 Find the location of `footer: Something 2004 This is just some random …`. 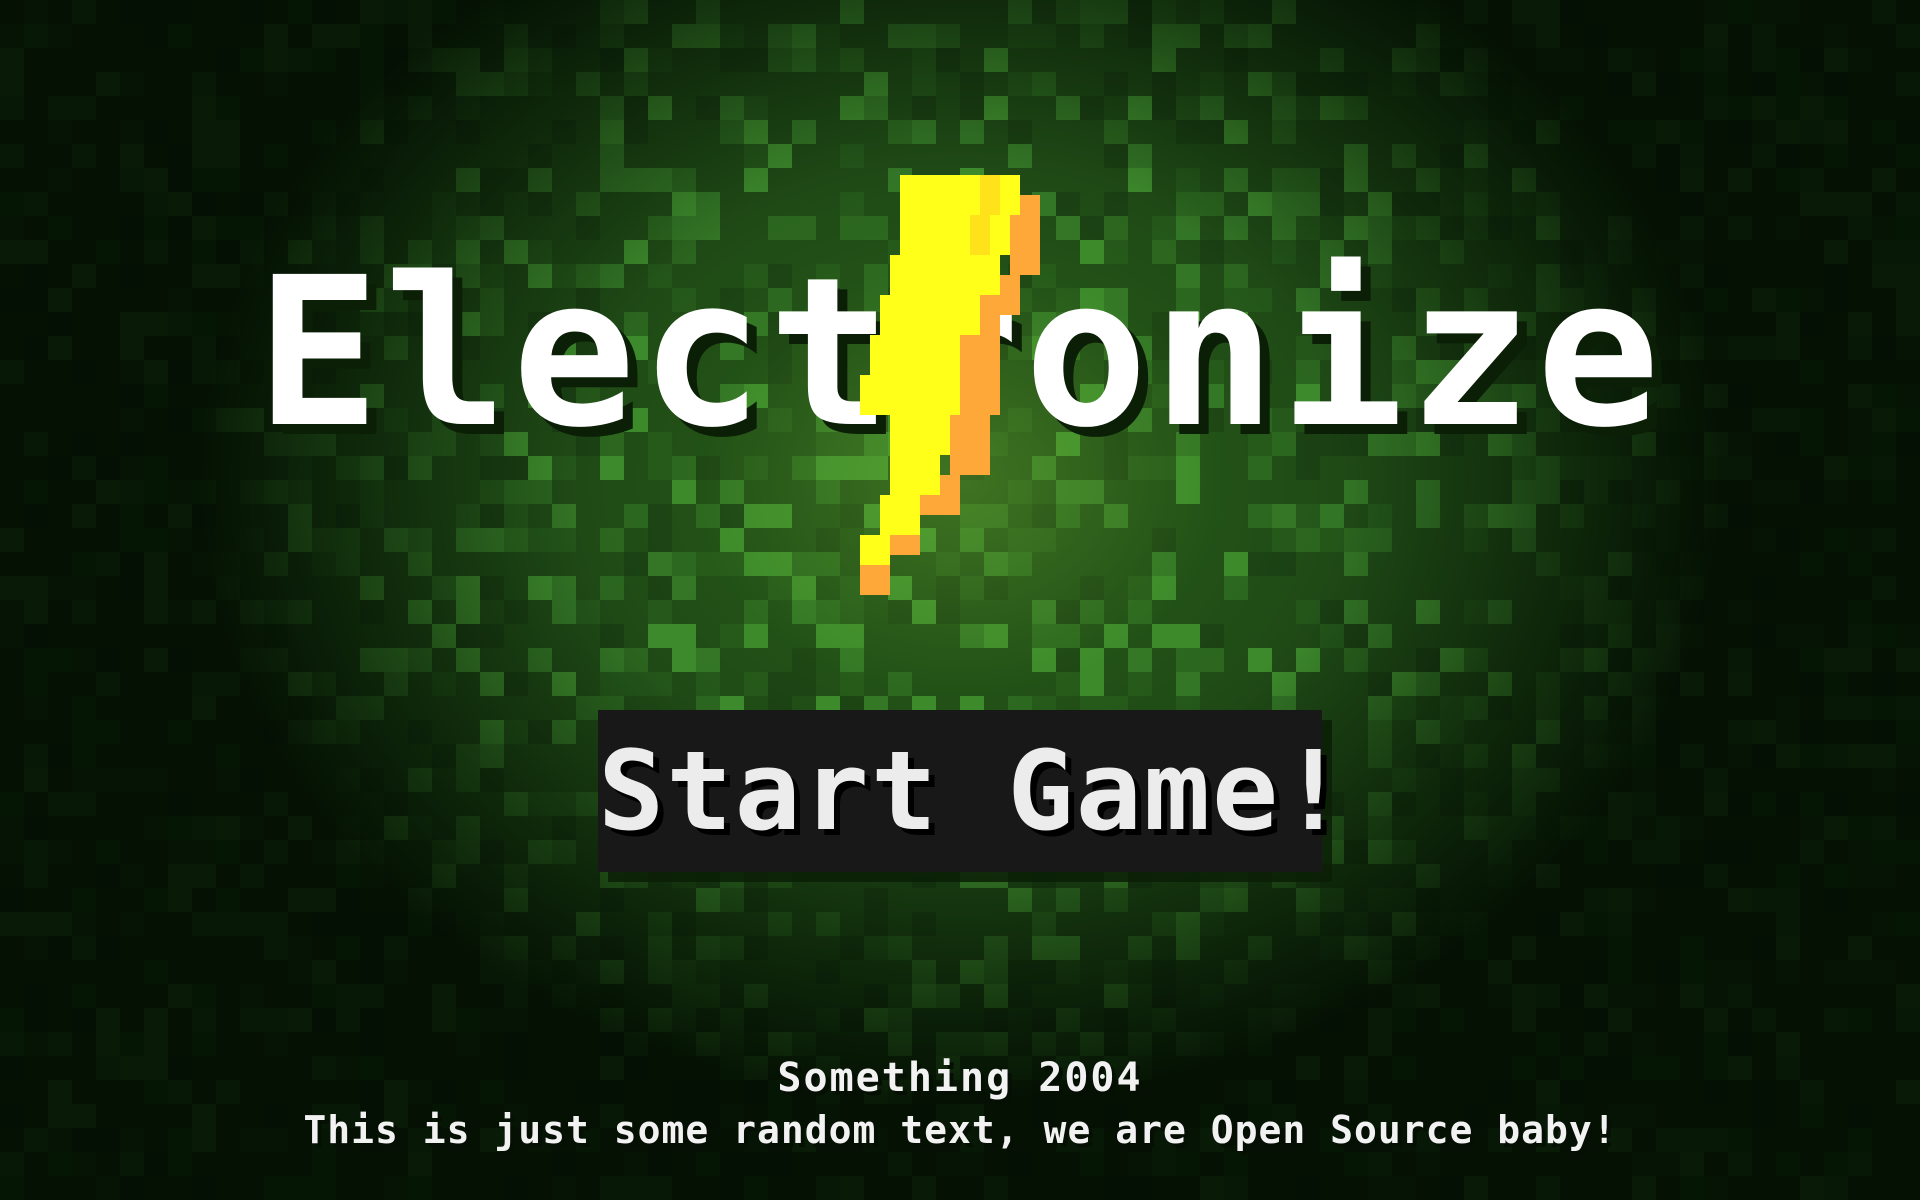

footer: Something 2004 This is just some random … is located at coordinates (960, 1104).